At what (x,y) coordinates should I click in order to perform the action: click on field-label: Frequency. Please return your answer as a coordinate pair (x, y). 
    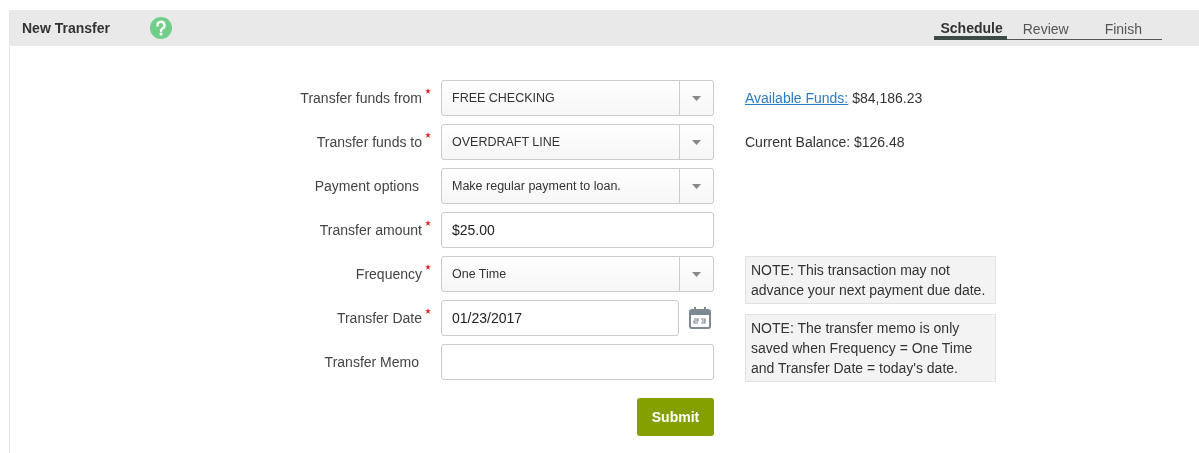
    Looking at the image, I should click on (388, 274).